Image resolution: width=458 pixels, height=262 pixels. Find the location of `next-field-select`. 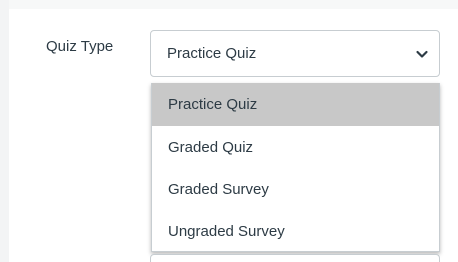

next-field-select is located at coordinates (295, 258).